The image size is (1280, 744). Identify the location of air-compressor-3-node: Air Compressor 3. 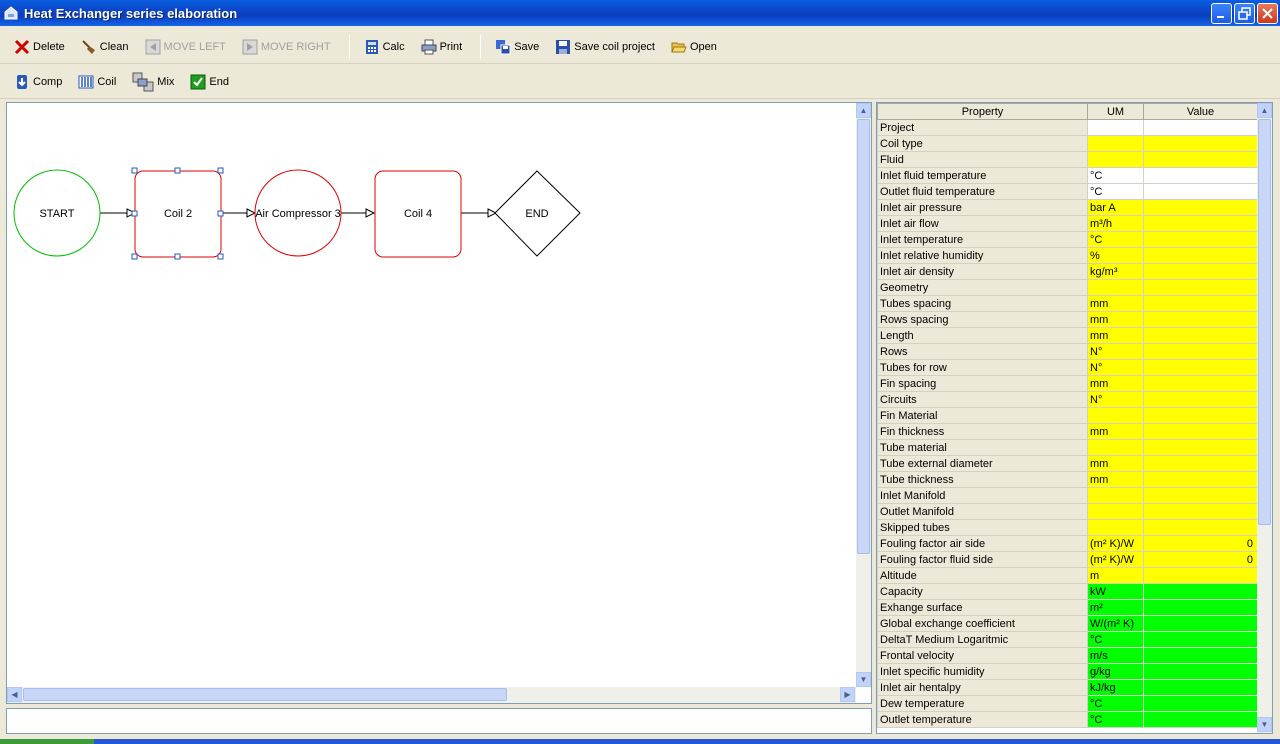
(298, 213).